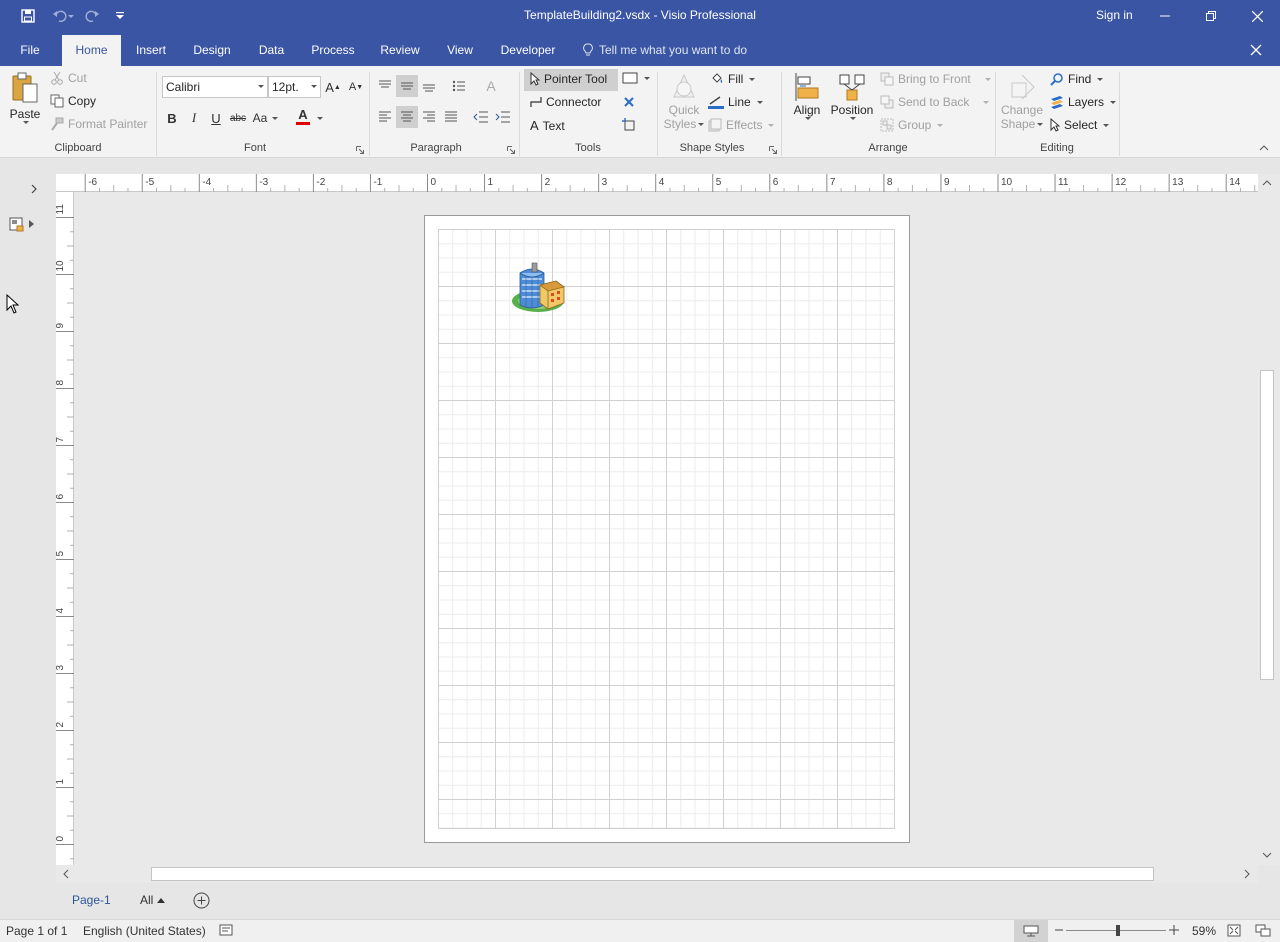  I want to click on close-document-icon, so click(1256, 50).